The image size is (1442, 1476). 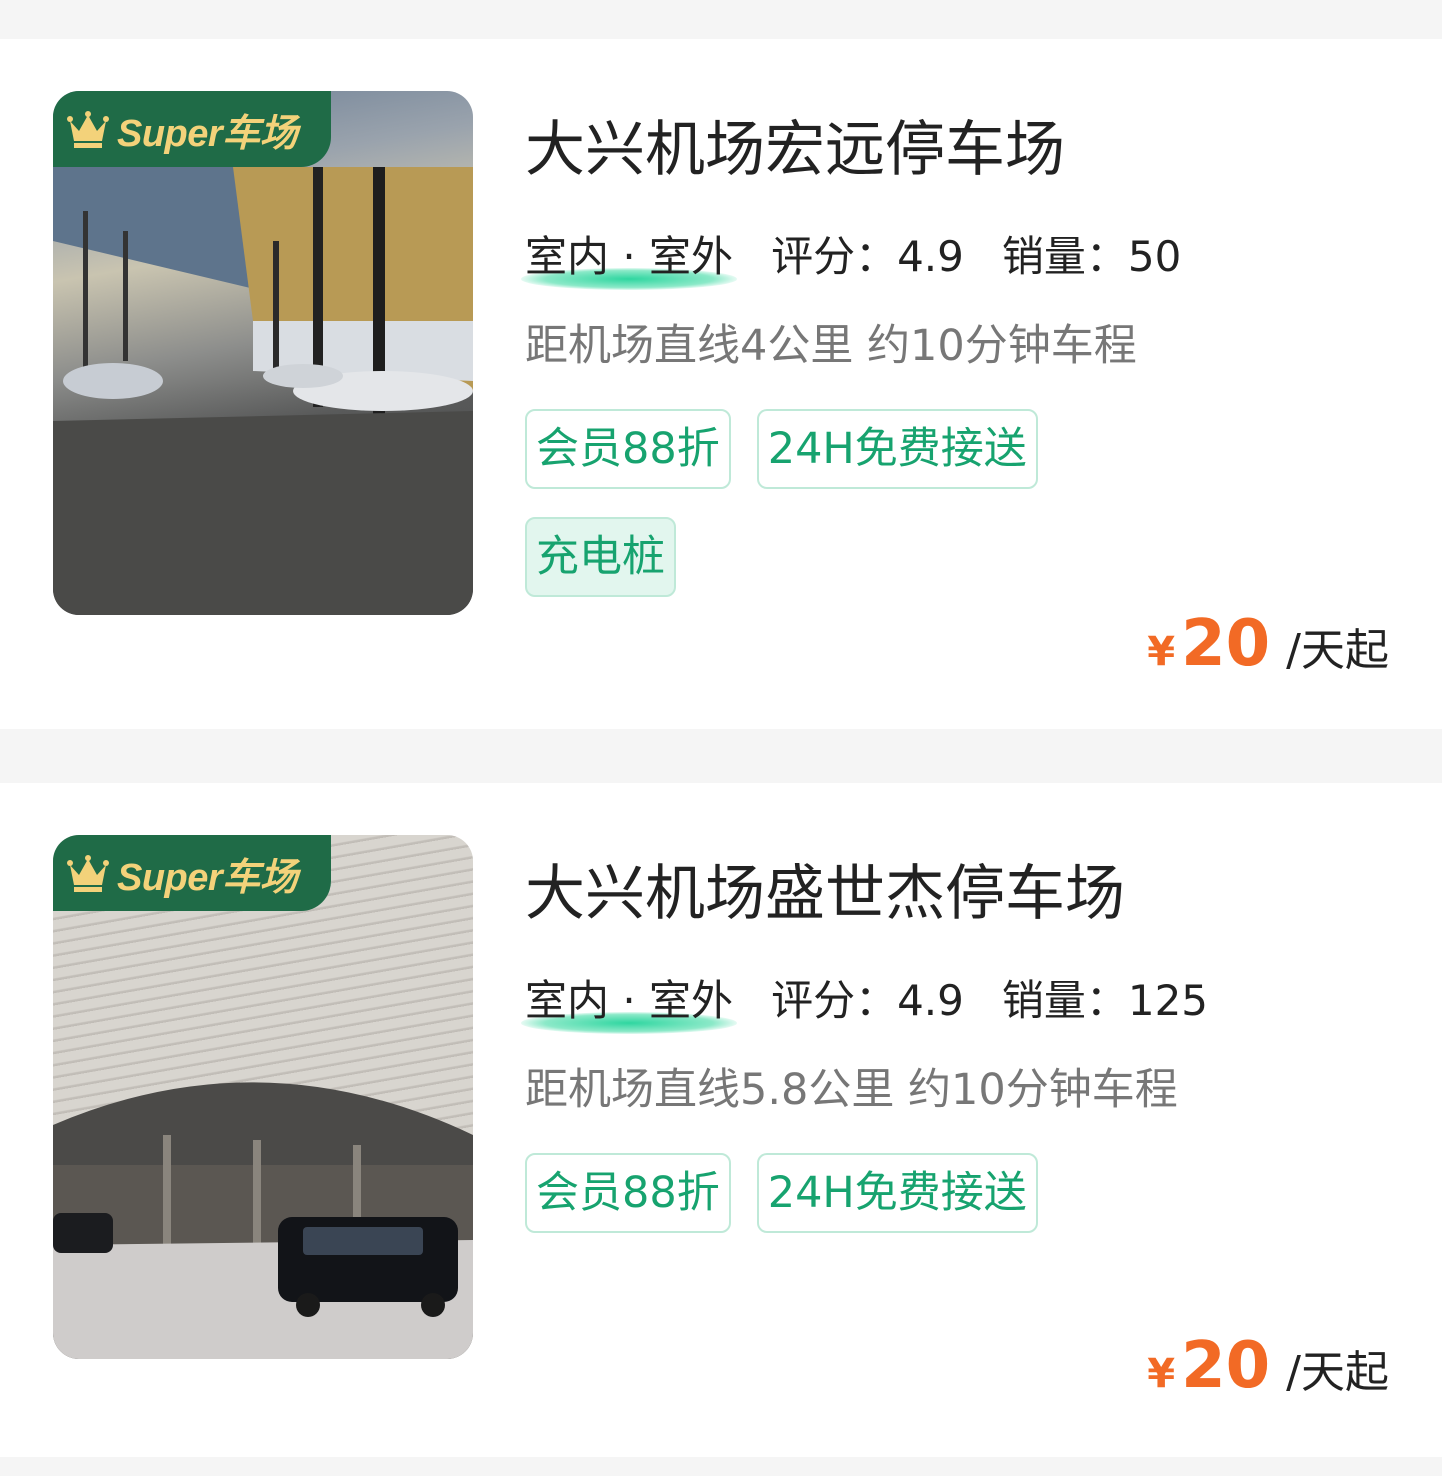 What do you see at coordinates (851, 1090) in the screenshot?
I see `distance-info: 距机场直线5.8公里 约10分钟车程` at bounding box center [851, 1090].